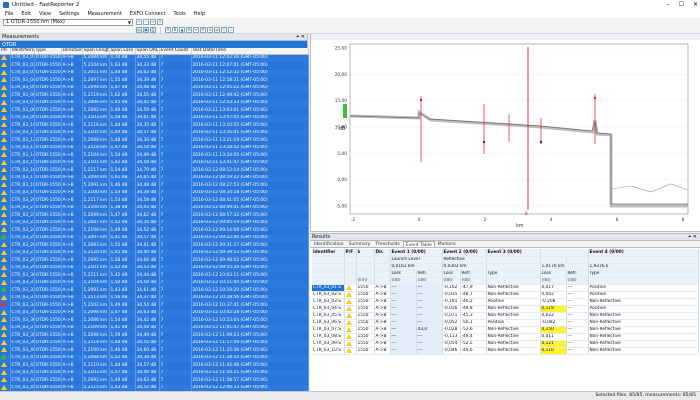 Image resolution: width=700 pixels, height=400 pixels. Describe the element at coordinates (168, 30) in the screenshot. I see `marker-icon: A` at that location.